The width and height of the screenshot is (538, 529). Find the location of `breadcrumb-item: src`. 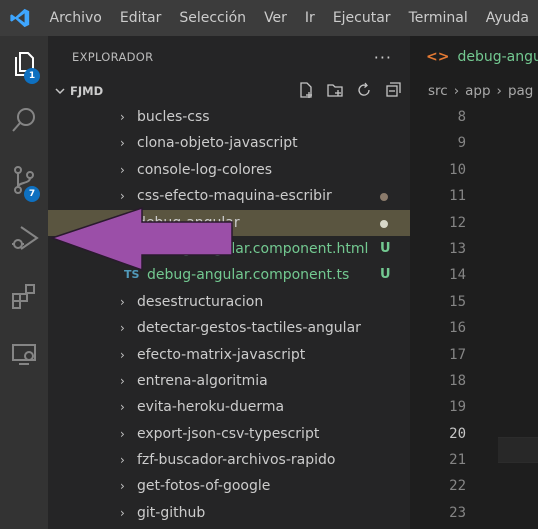

breadcrumb-item: src is located at coordinates (438, 91).